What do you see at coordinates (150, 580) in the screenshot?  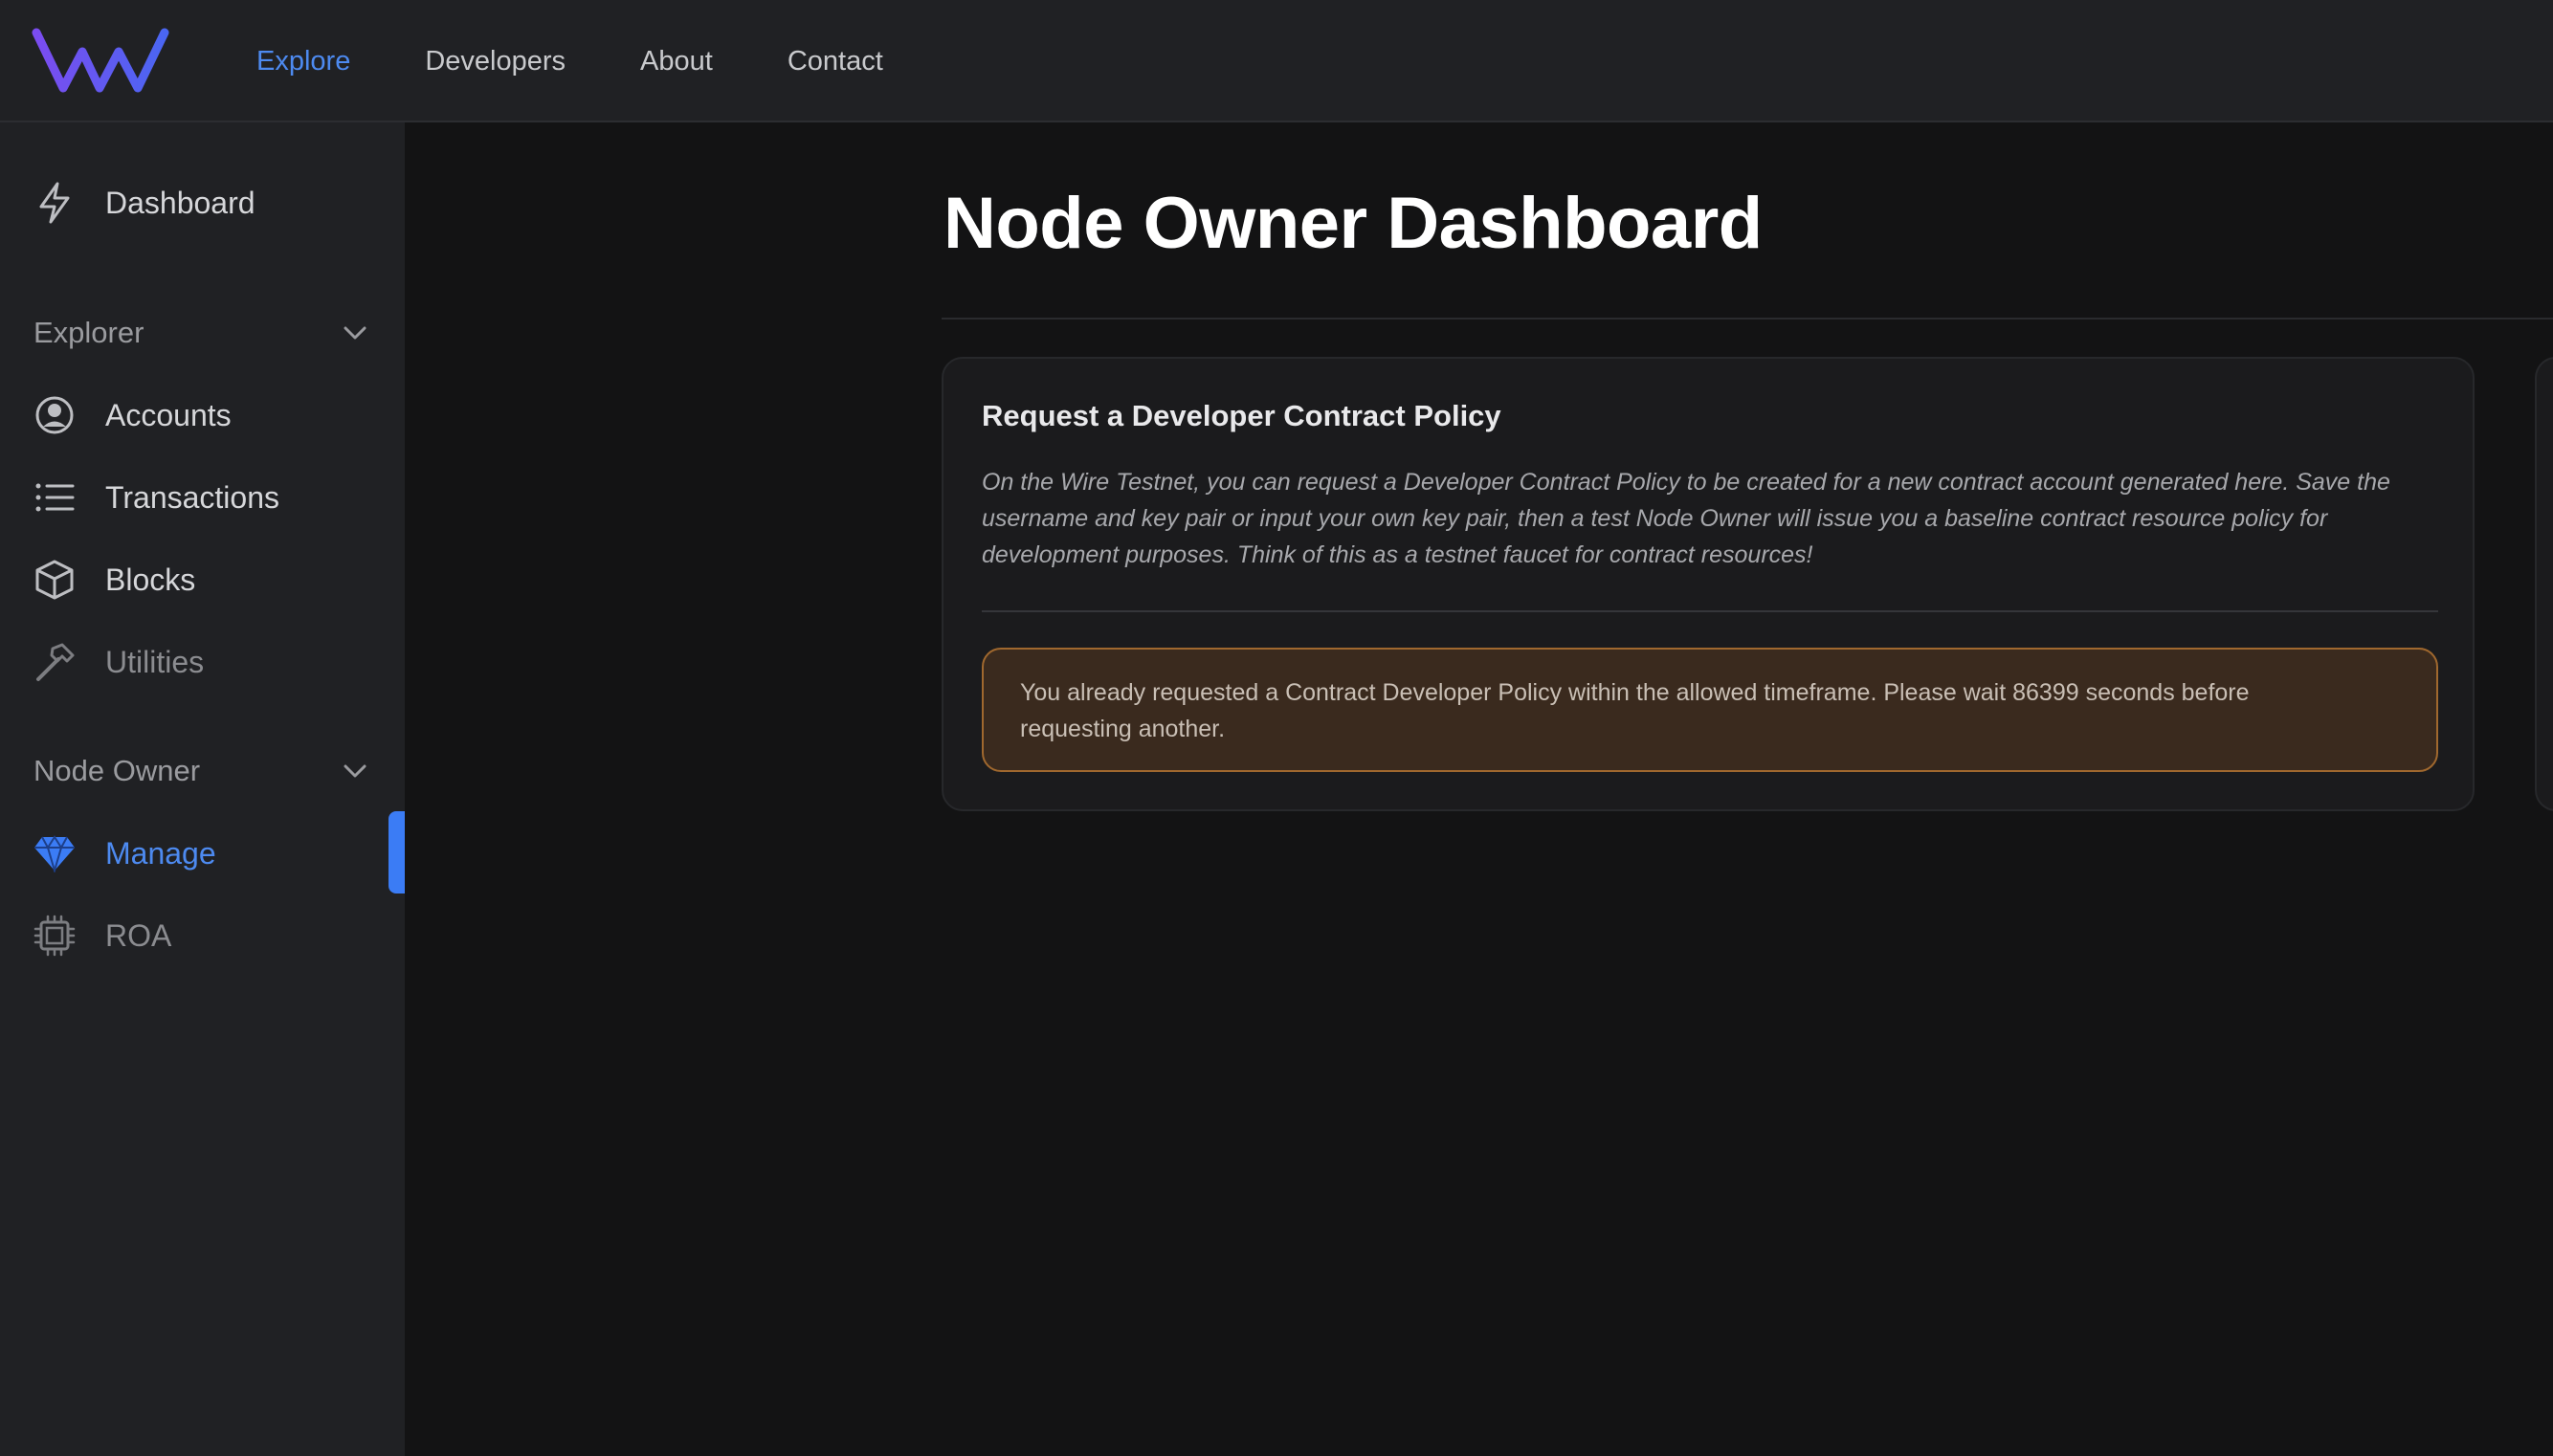 I see `sidebar-item-label: Blocks` at bounding box center [150, 580].